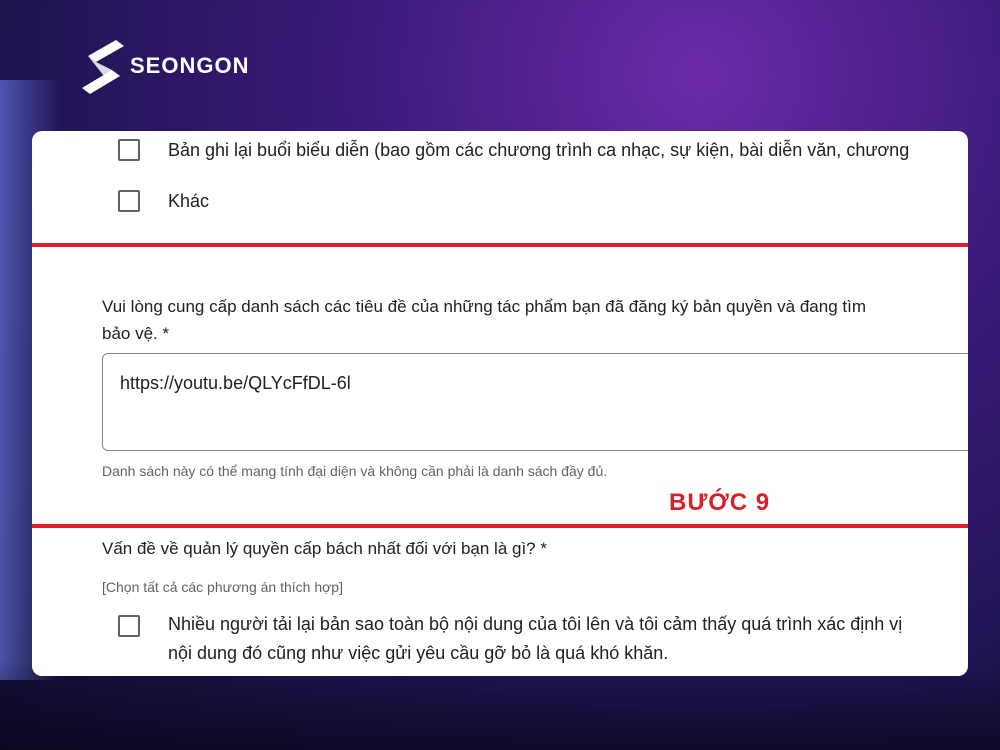 The image size is (1000, 750). What do you see at coordinates (163, 201) in the screenshot?
I see `option-other: Khác` at bounding box center [163, 201].